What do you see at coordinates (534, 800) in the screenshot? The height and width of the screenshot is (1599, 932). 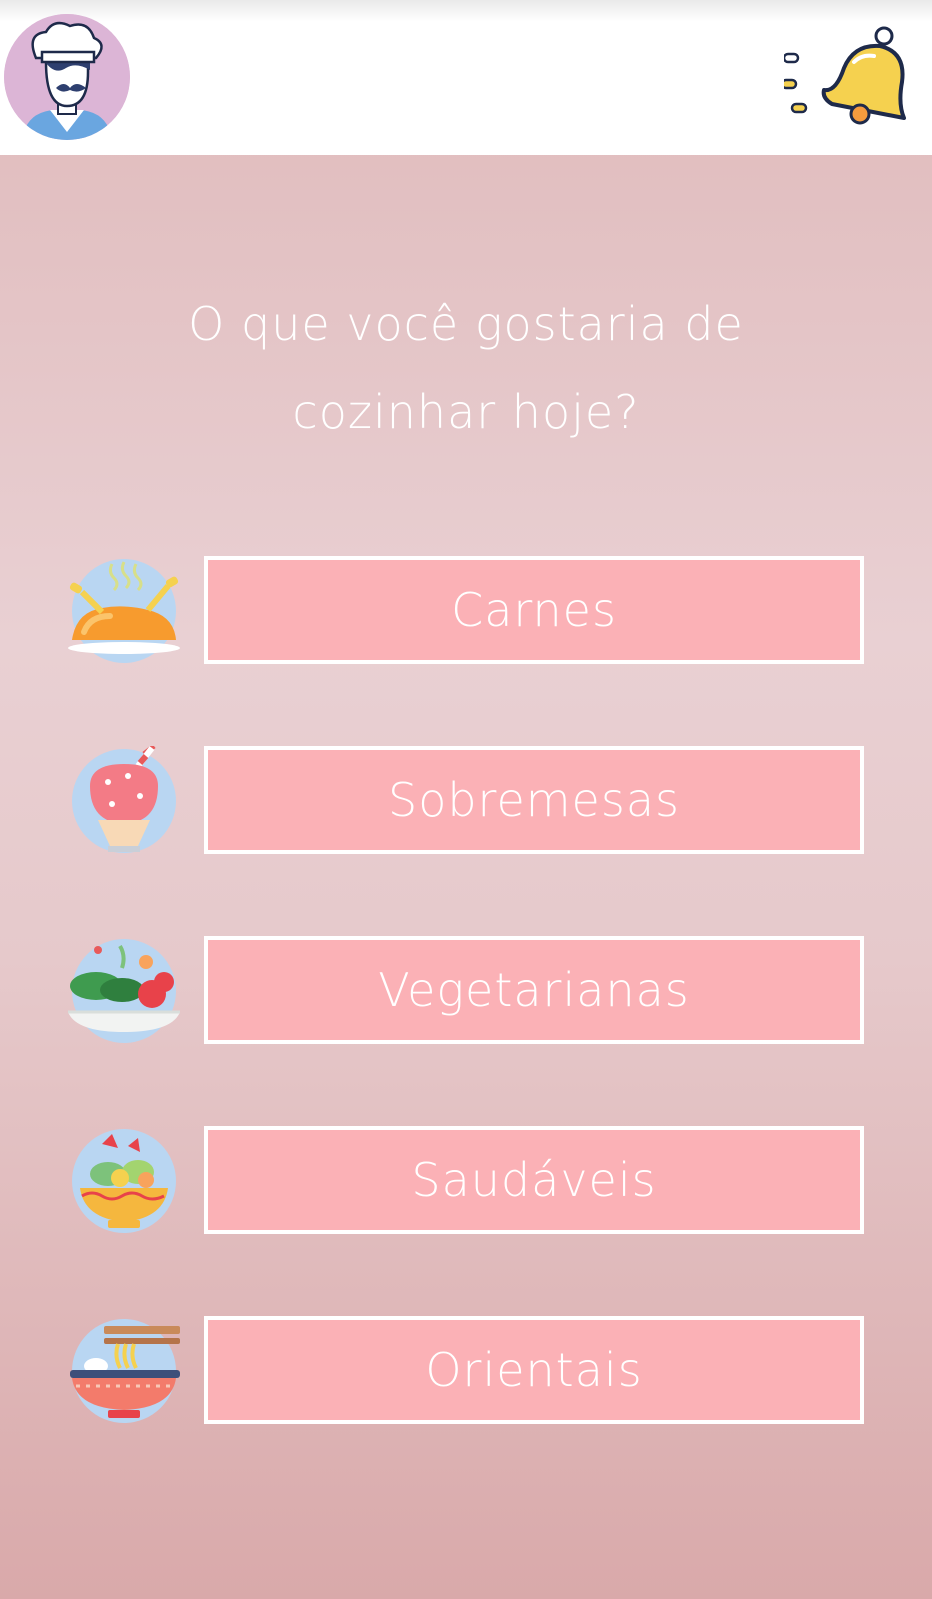 I see `option-button-sobremesas: Sobremesas` at bounding box center [534, 800].